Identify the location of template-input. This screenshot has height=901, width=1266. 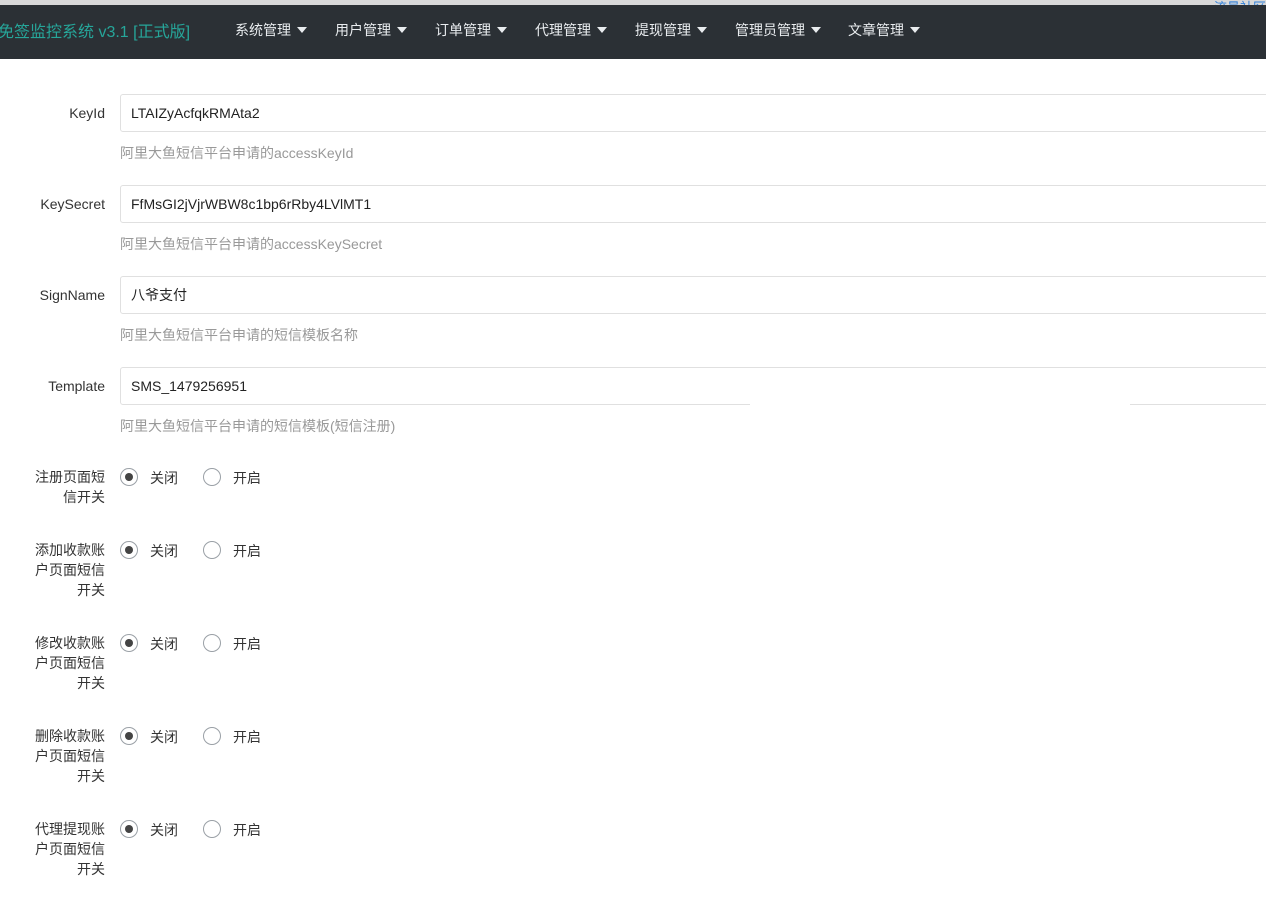
(693, 386).